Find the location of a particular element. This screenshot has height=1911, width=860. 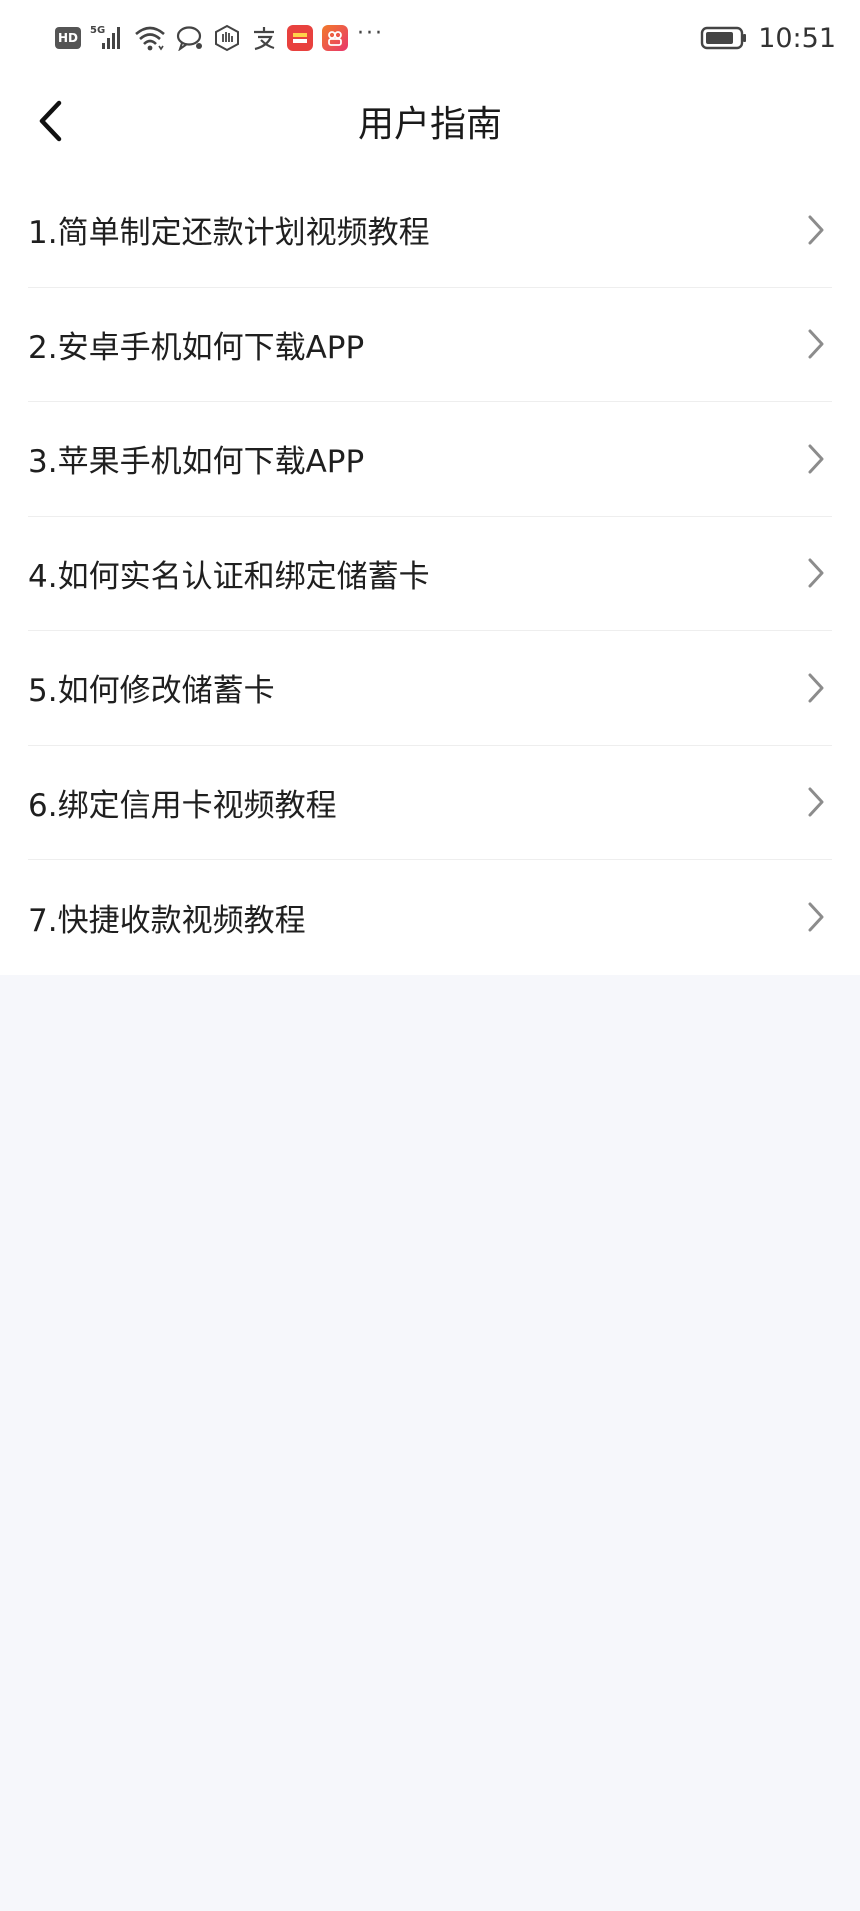

status-icons: HD 5G ··· is located at coordinates (219, 38).